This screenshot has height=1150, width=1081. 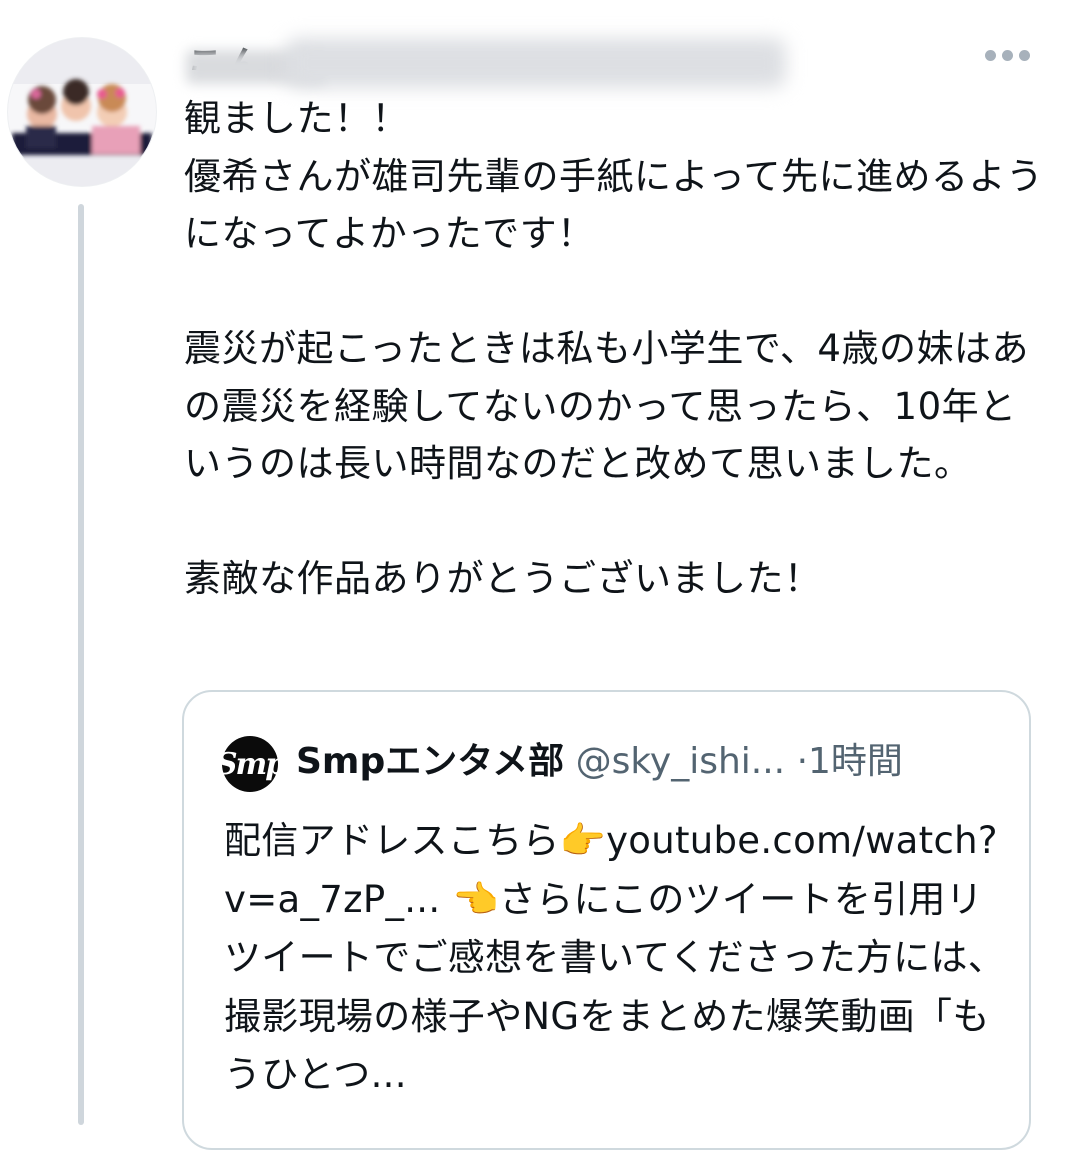 I want to click on more-horizontal-icon, so click(x=1007, y=57).